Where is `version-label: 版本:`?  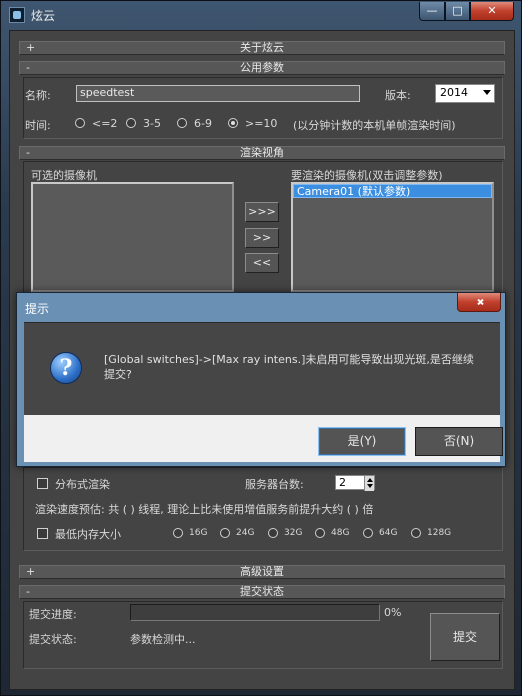
version-label: 版本: is located at coordinates (398, 95).